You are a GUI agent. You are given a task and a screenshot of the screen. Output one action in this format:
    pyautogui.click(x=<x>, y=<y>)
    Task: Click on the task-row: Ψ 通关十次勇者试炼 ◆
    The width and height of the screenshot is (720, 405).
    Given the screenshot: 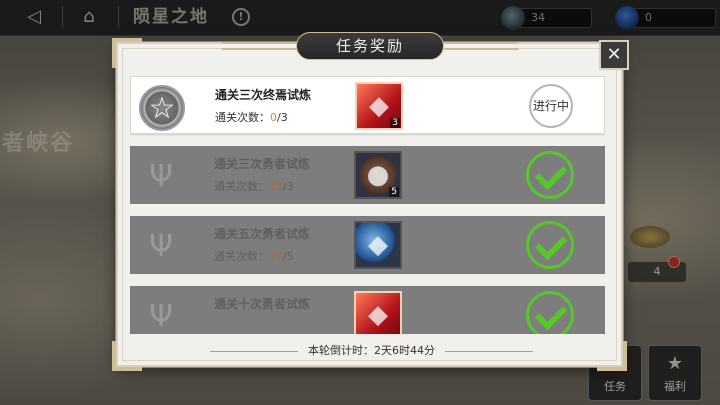 What is the action you would take?
    pyautogui.click(x=367, y=310)
    